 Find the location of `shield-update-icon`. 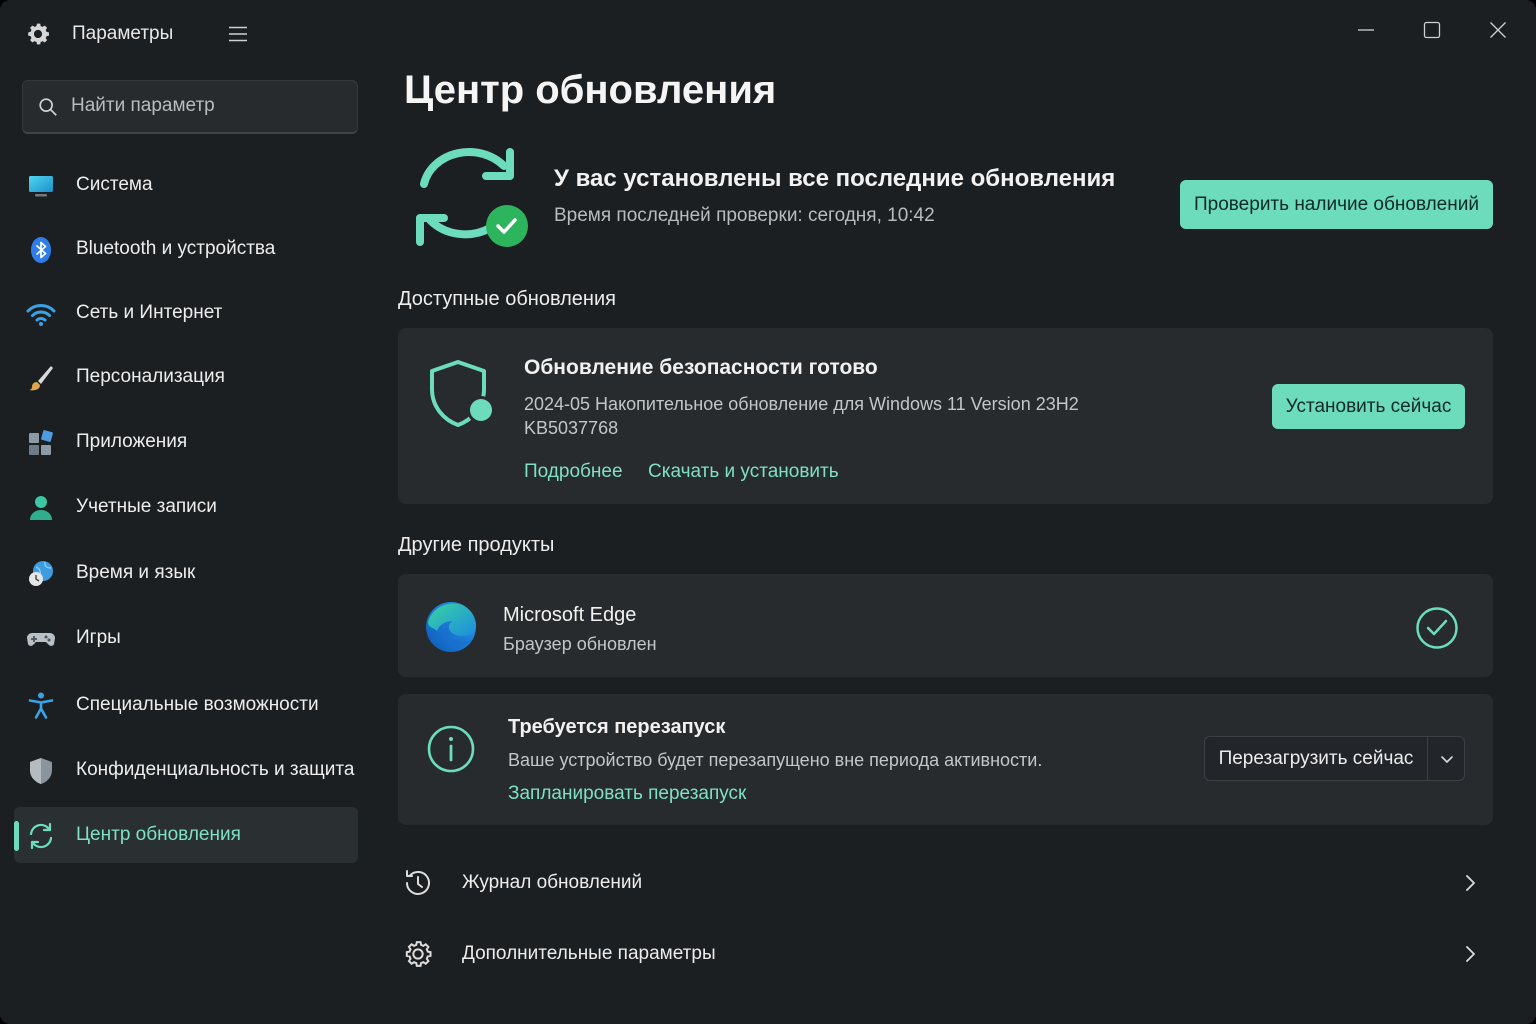

shield-update-icon is located at coordinates (462, 393).